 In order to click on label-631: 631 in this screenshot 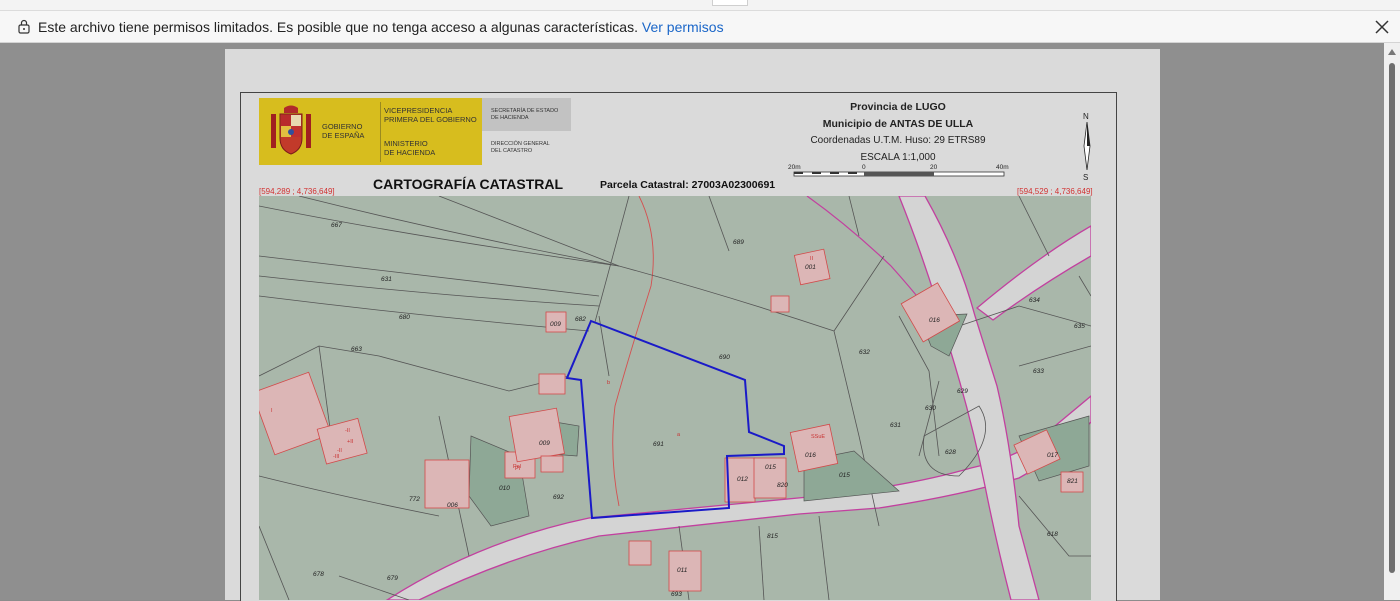, I will do `click(386, 279)`.